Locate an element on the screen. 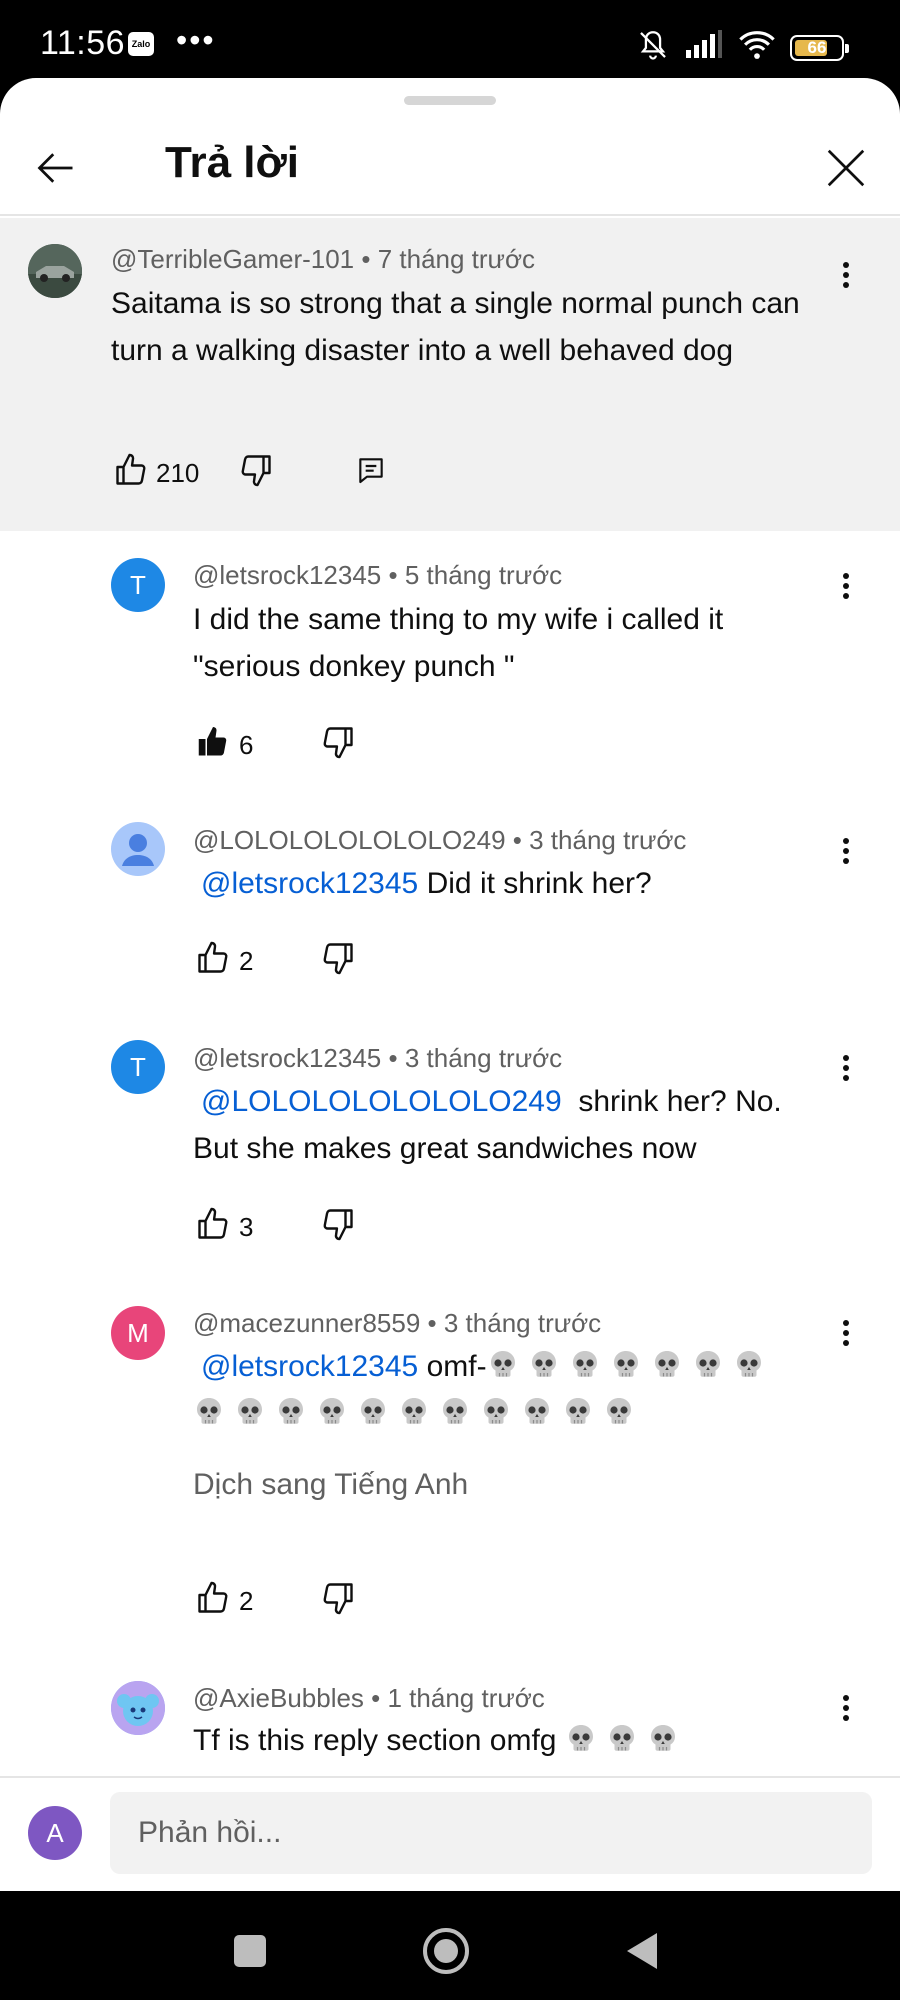 This screenshot has width=900, height=2000. comment-text: @letsrock12345 Did it shrink her? is located at coordinates (498, 883).